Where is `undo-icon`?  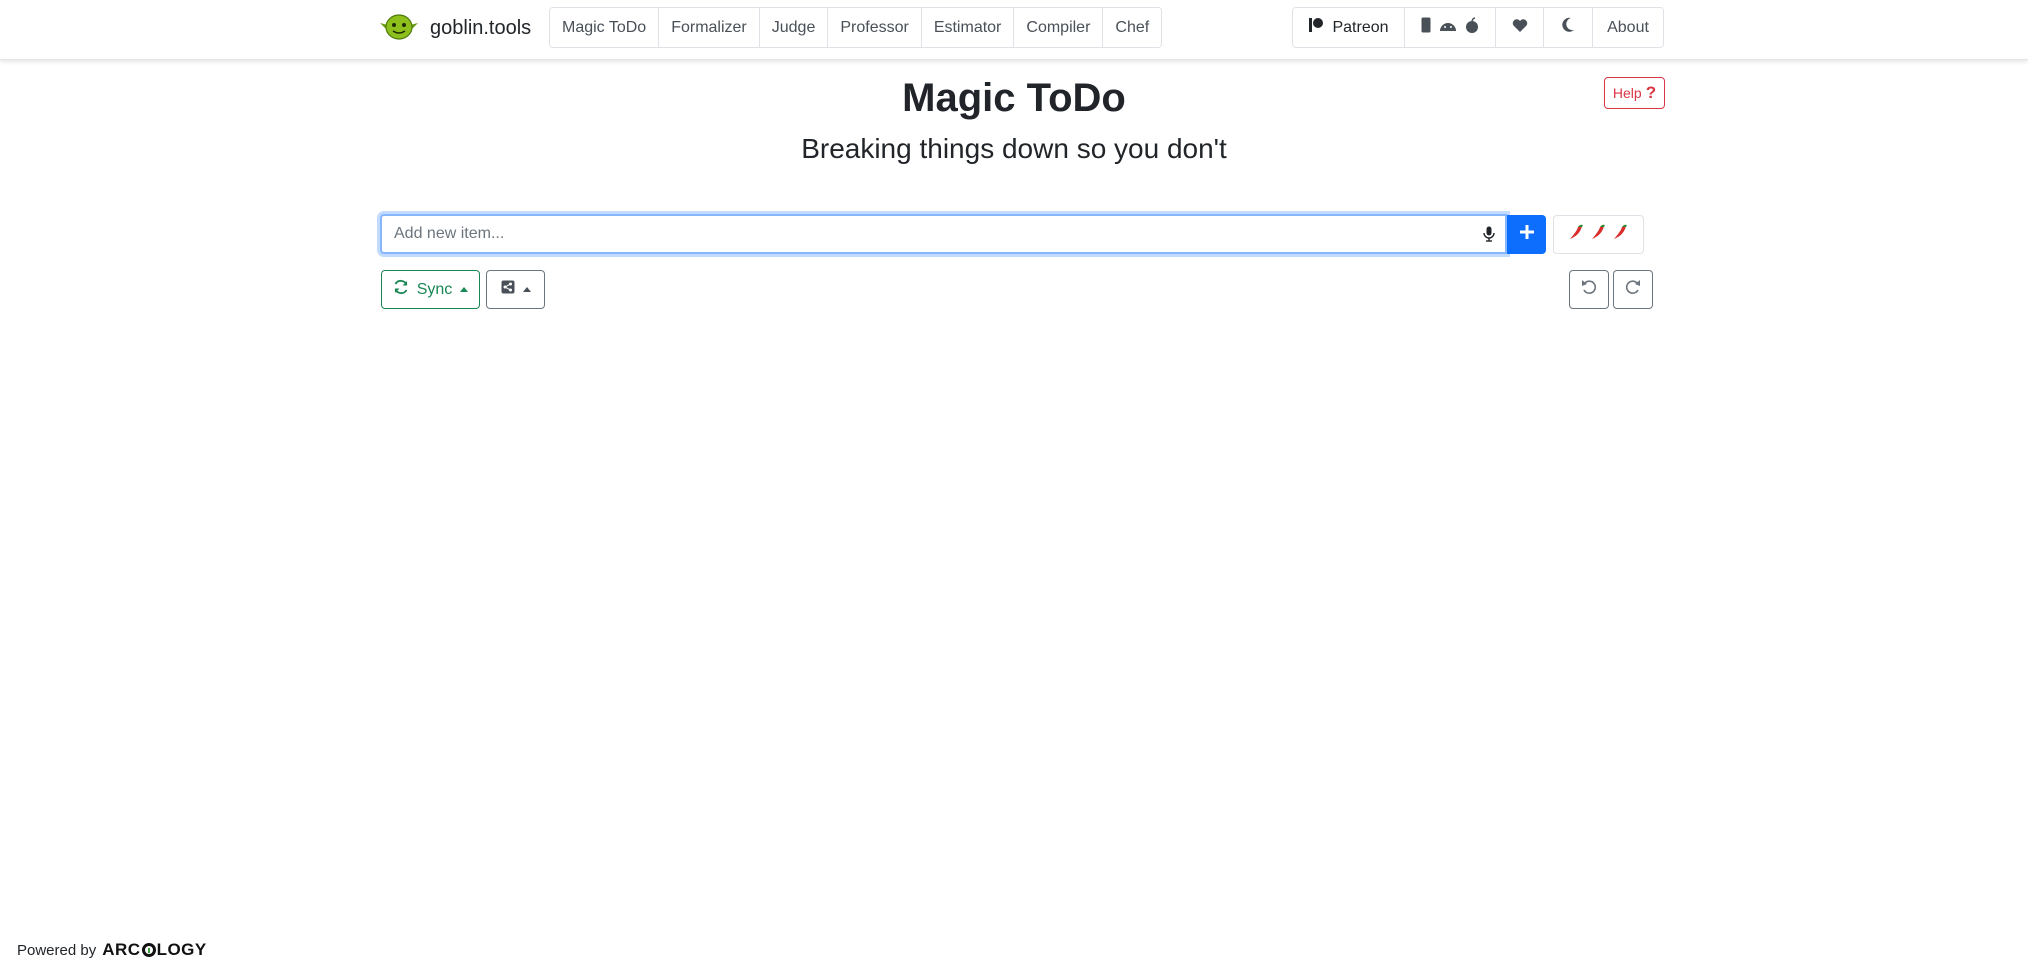 undo-icon is located at coordinates (1589, 289).